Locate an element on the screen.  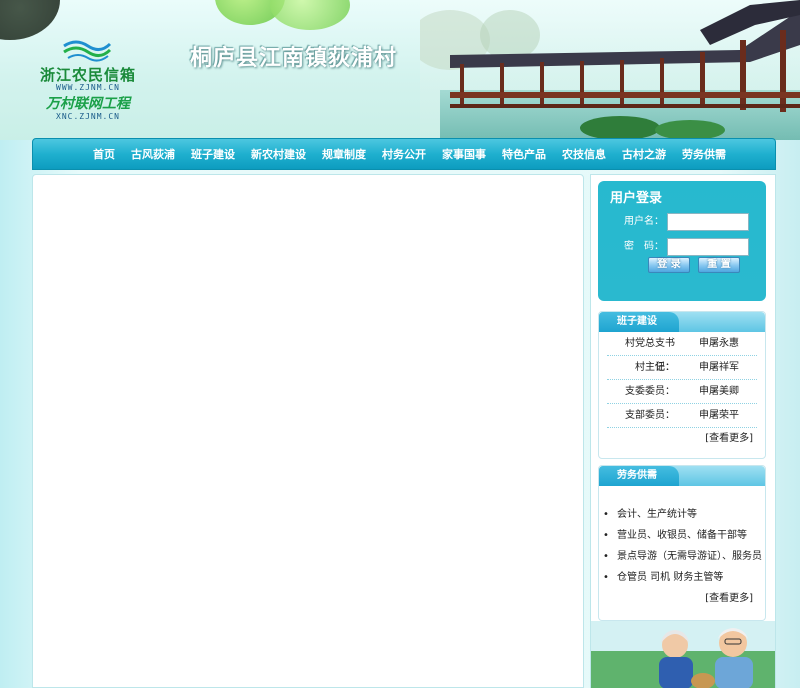
nav-item-new-village: 新农村建设 is located at coordinates (278, 154).